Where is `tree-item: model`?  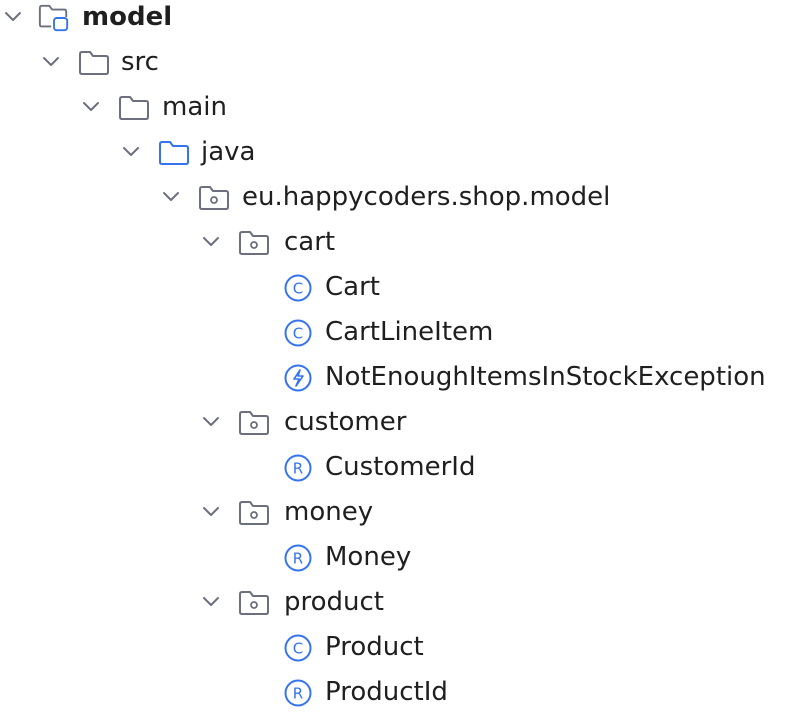
tree-item: model is located at coordinates (400, 22).